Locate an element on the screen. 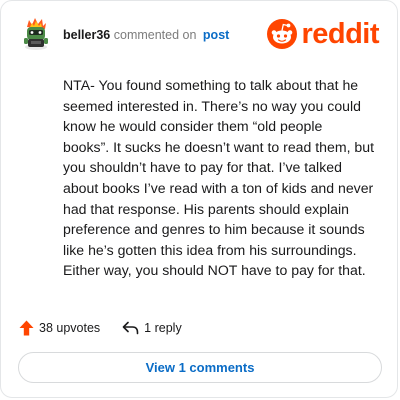  reddit-logo: reddit is located at coordinates (323, 34).